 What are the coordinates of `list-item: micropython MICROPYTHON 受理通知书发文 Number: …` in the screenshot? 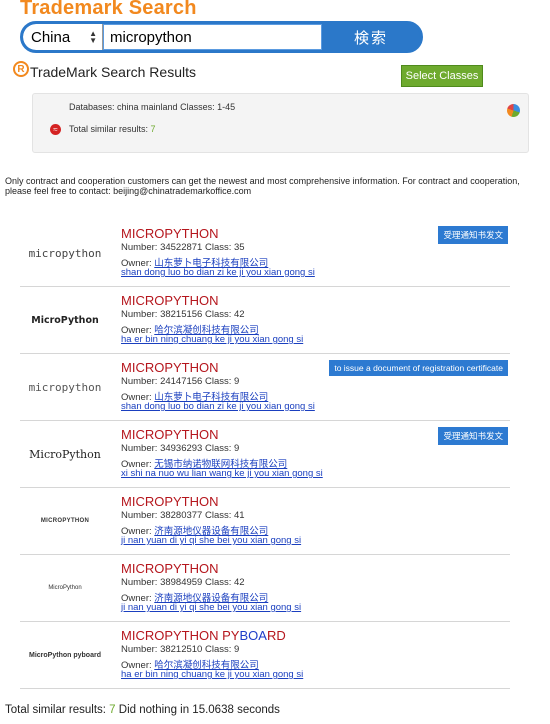 It's located at (265, 253).